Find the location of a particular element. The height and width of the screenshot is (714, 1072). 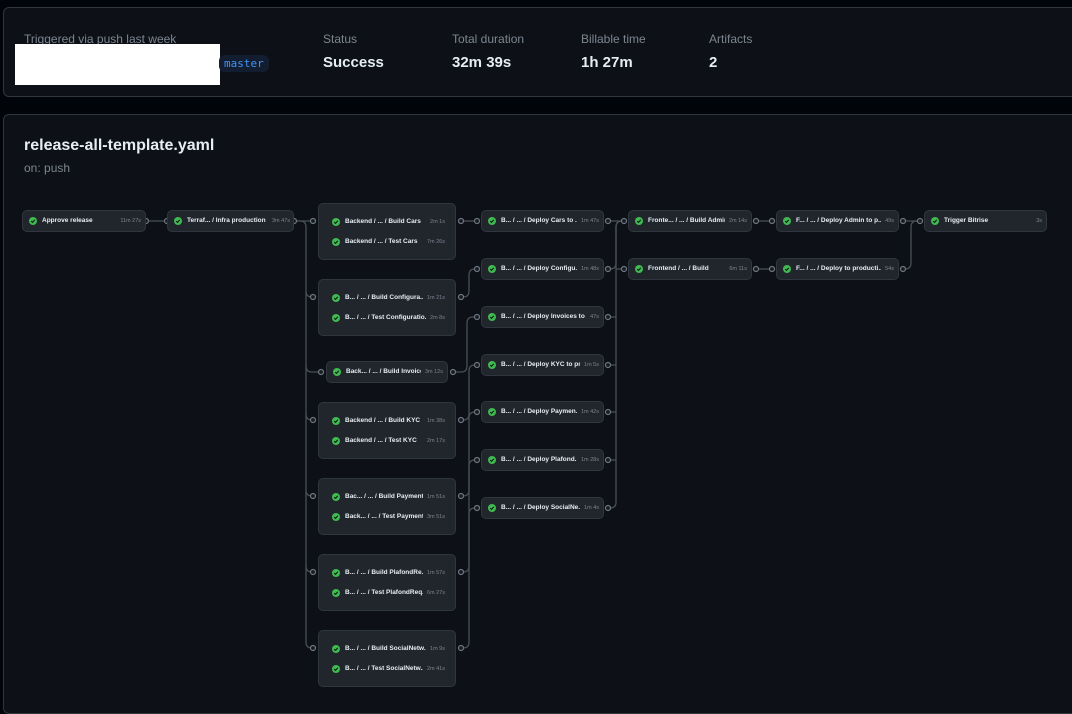

job-test-social: B... / ... / Test SocialNetw... 2m 41s is located at coordinates (388, 669).